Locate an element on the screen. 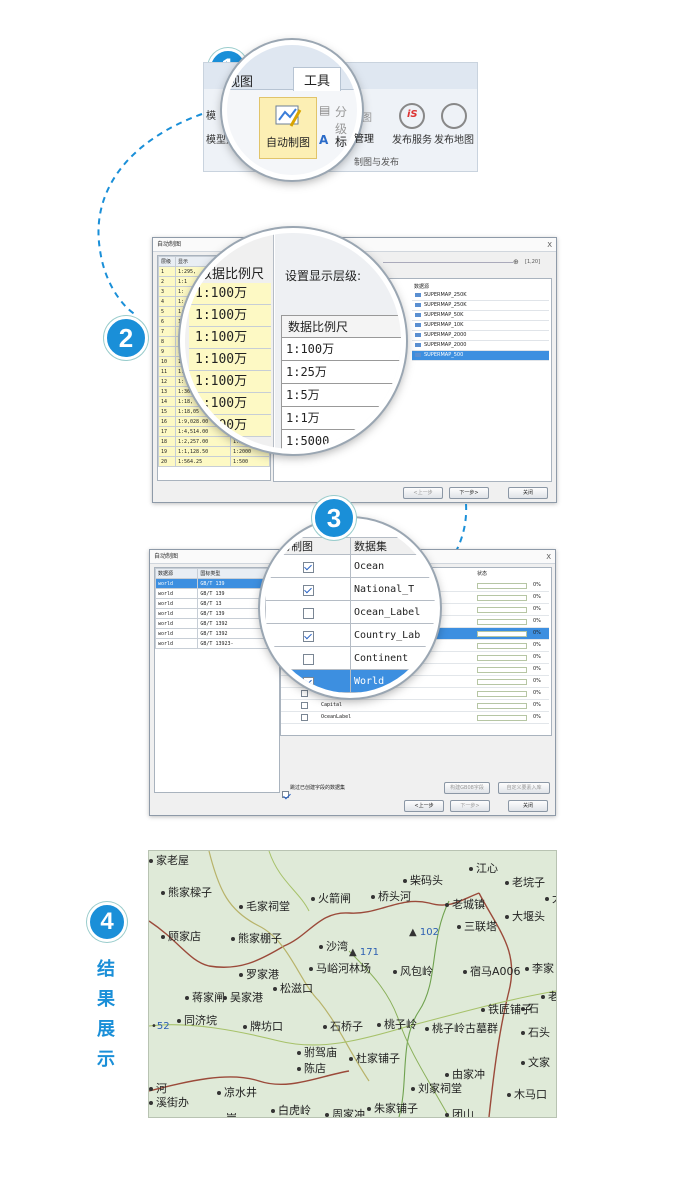 The image size is (697, 1200). auto-map-button: 自动制图 is located at coordinates (288, 128).